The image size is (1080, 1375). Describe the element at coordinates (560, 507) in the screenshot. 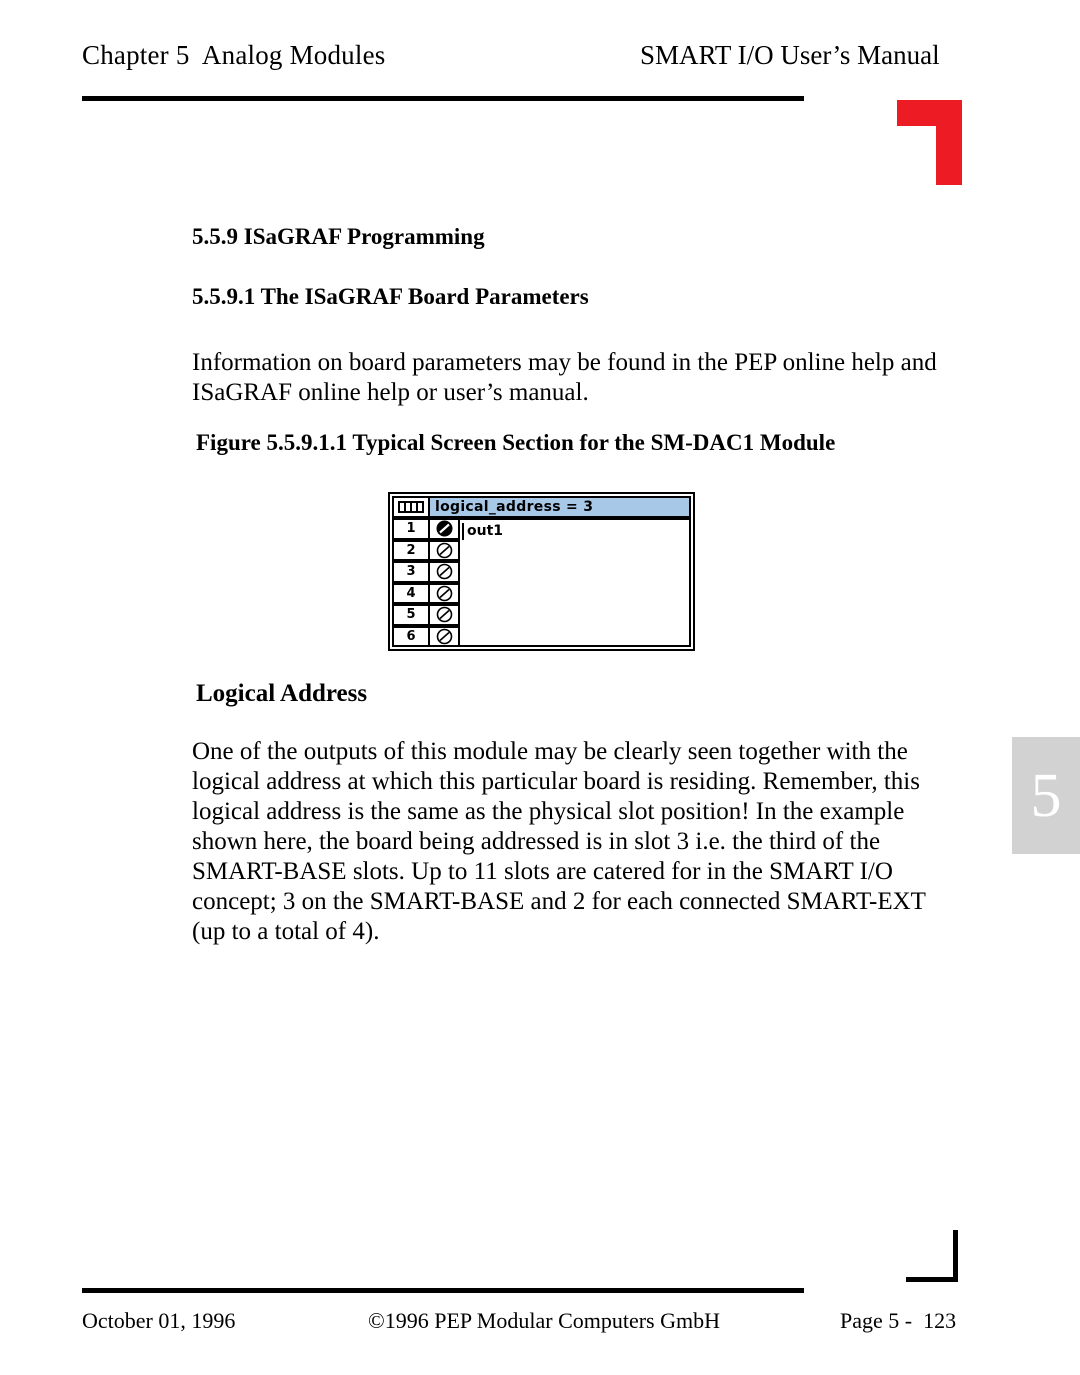

I see `widget-title-label: logical_address = 3` at that location.